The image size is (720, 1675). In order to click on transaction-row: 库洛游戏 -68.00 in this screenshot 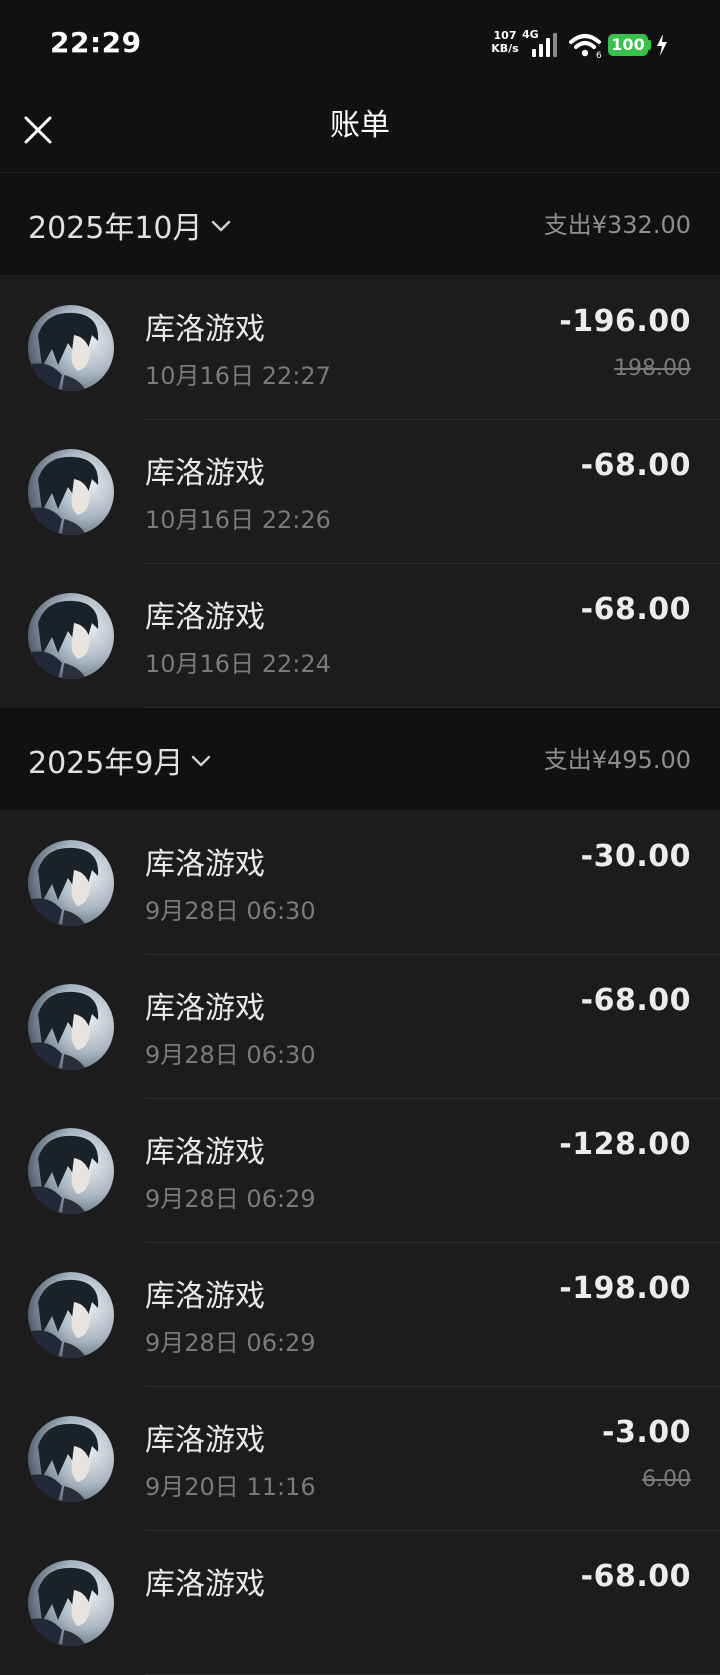, I will do `click(360, 1603)`.